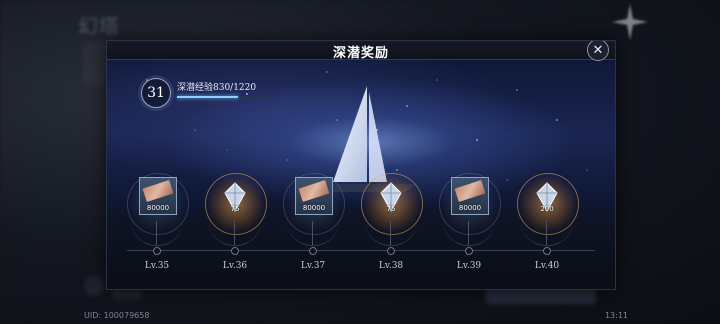 Image resolution: width=720 pixels, height=324 pixels. I want to click on modal-title: 深潜奖励, so click(360, 53).